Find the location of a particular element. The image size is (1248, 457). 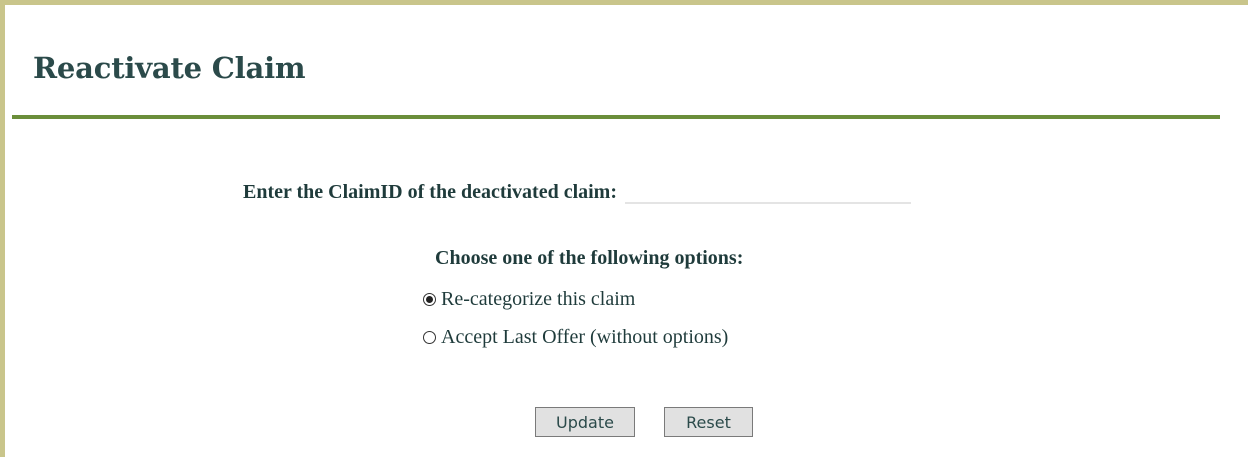

update-button: Update is located at coordinates (585, 422).